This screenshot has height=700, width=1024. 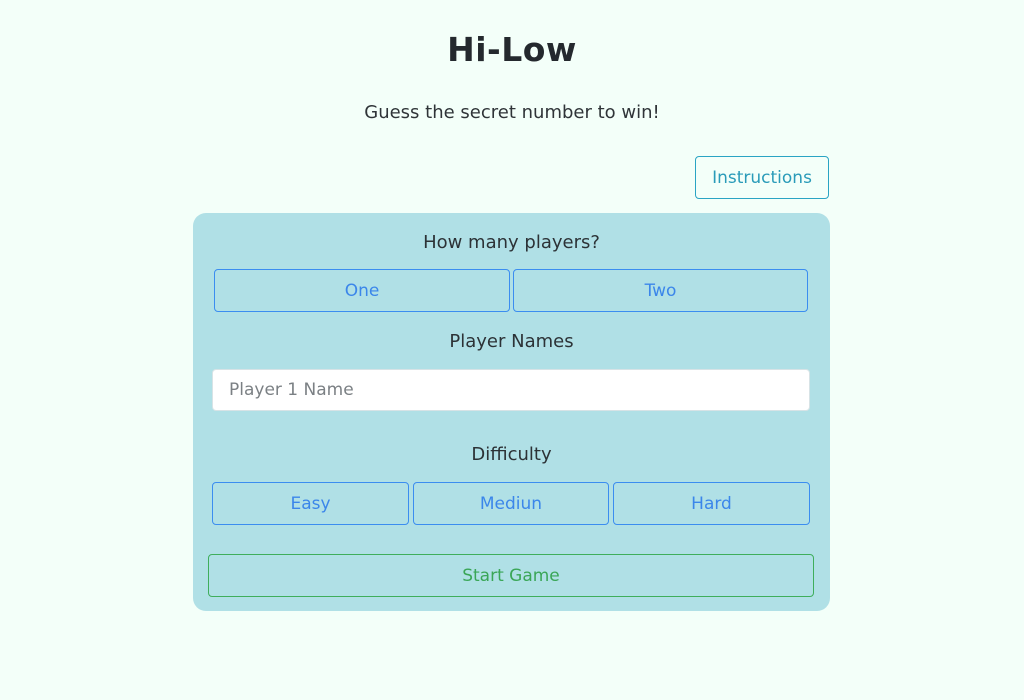 I want to click on instructions-button: Instructions, so click(x=762, y=177).